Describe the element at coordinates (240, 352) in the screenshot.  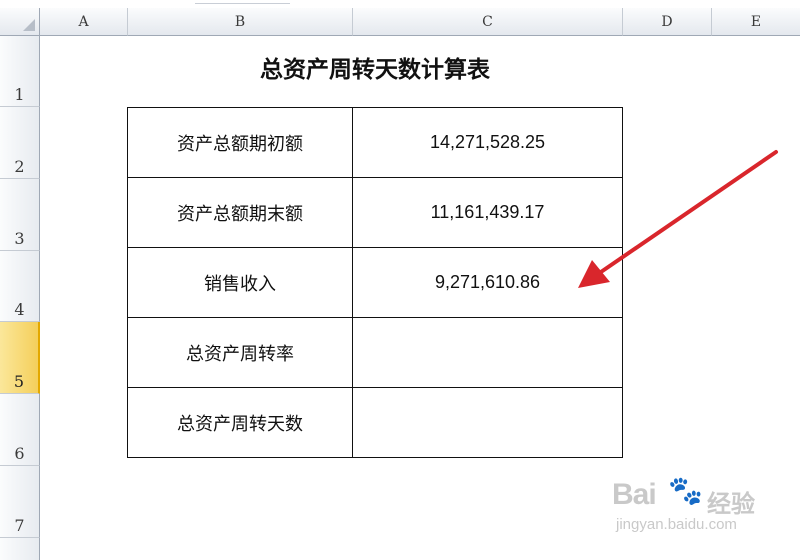
I see `cell-b5: 总资产周转率` at that location.